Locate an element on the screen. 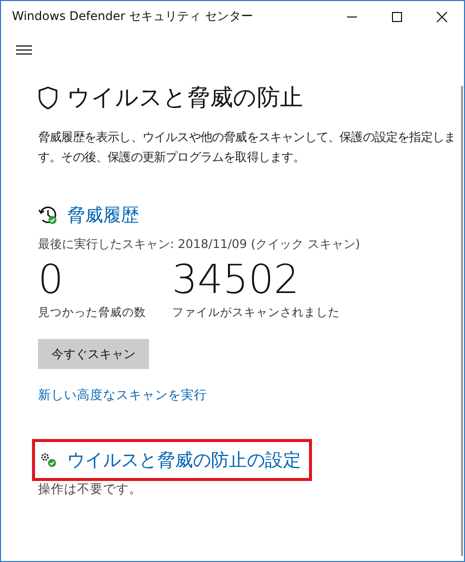 The height and width of the screenshot is (562, 465). close-icon is located at coordinates (442, 16).